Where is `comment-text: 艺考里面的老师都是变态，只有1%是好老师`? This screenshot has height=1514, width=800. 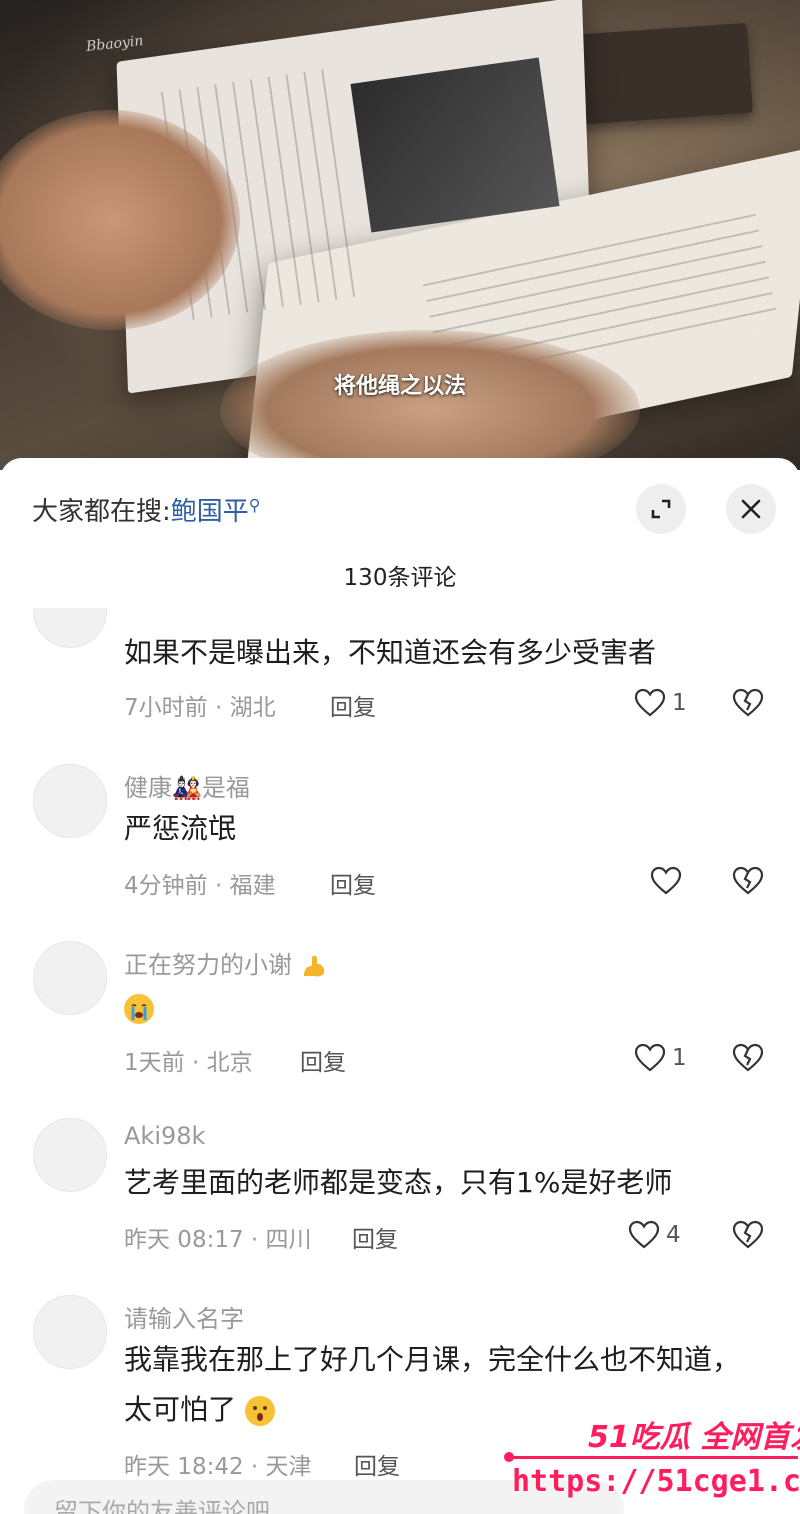 comment-text: 艺考里面的老师都是变态，只有1%是好老师 is located at coordinates (398, 1182).